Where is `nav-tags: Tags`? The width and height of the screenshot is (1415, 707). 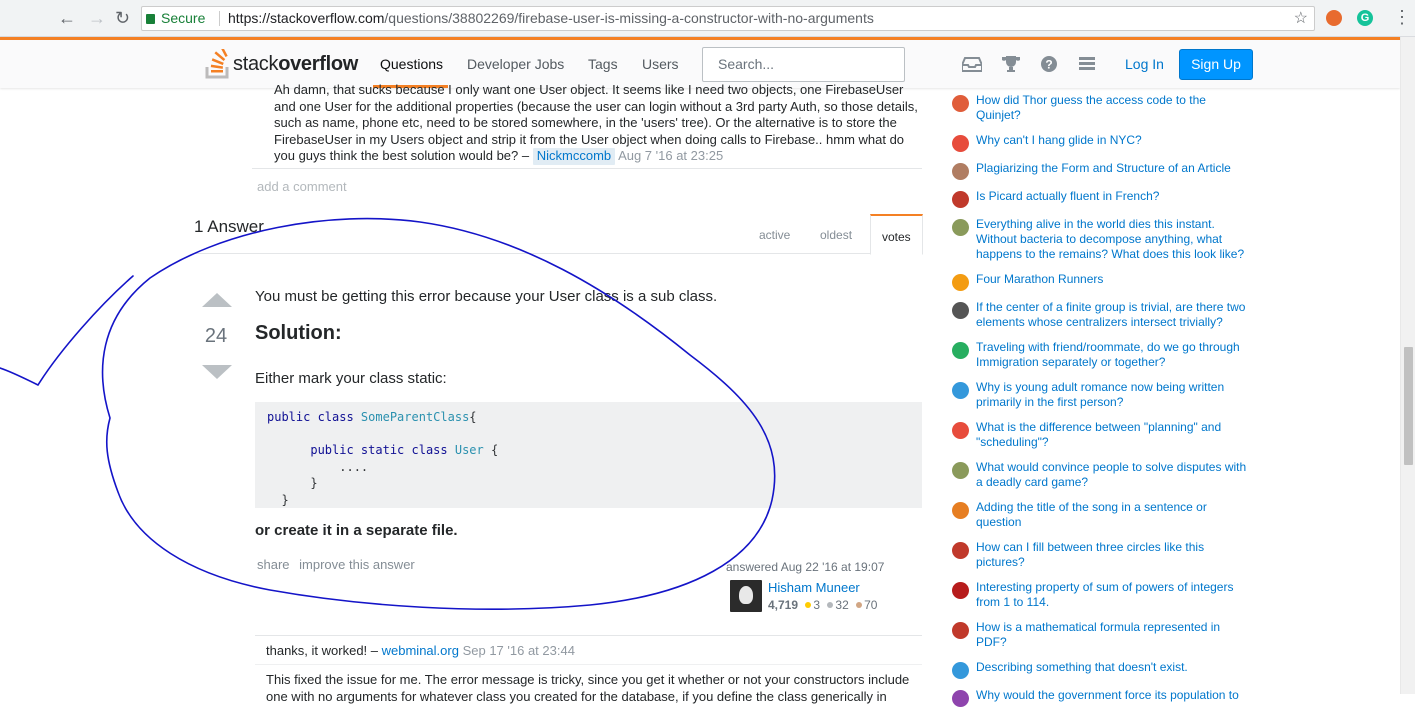 nav-tags: Tags is located at coordinates (603, 64).